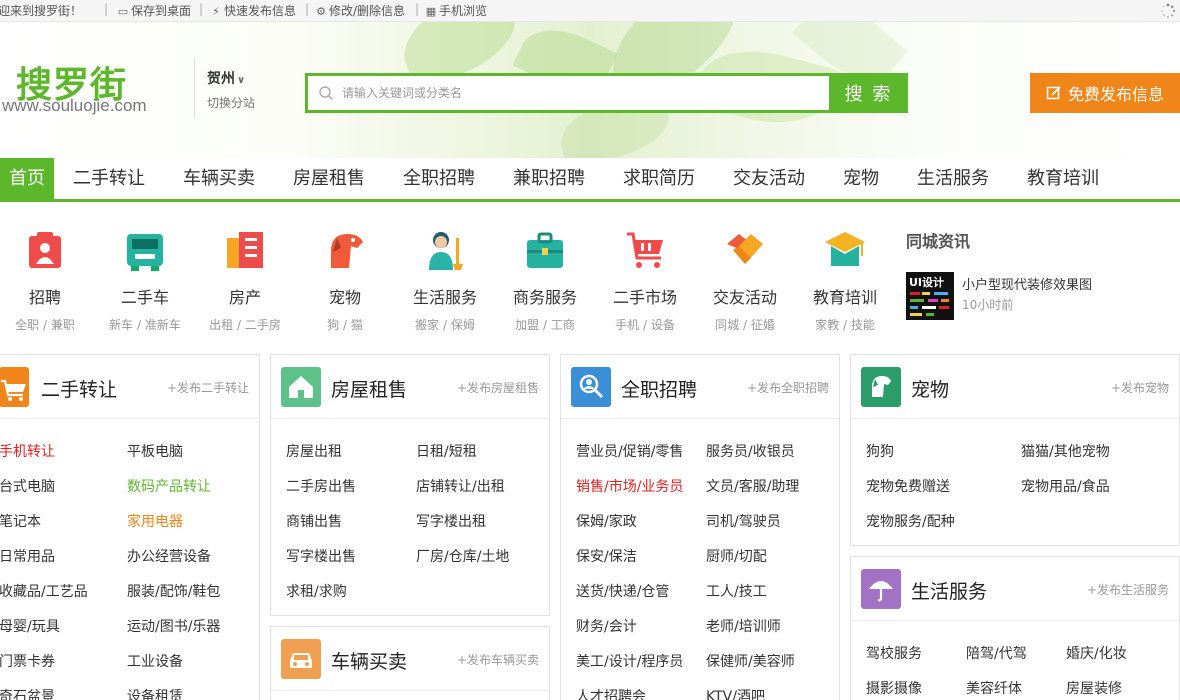  What do you see at coordinates (451, 521) in the screenshot?
I see `link-item: 写字楼出租` at bounding box center [451, 521].